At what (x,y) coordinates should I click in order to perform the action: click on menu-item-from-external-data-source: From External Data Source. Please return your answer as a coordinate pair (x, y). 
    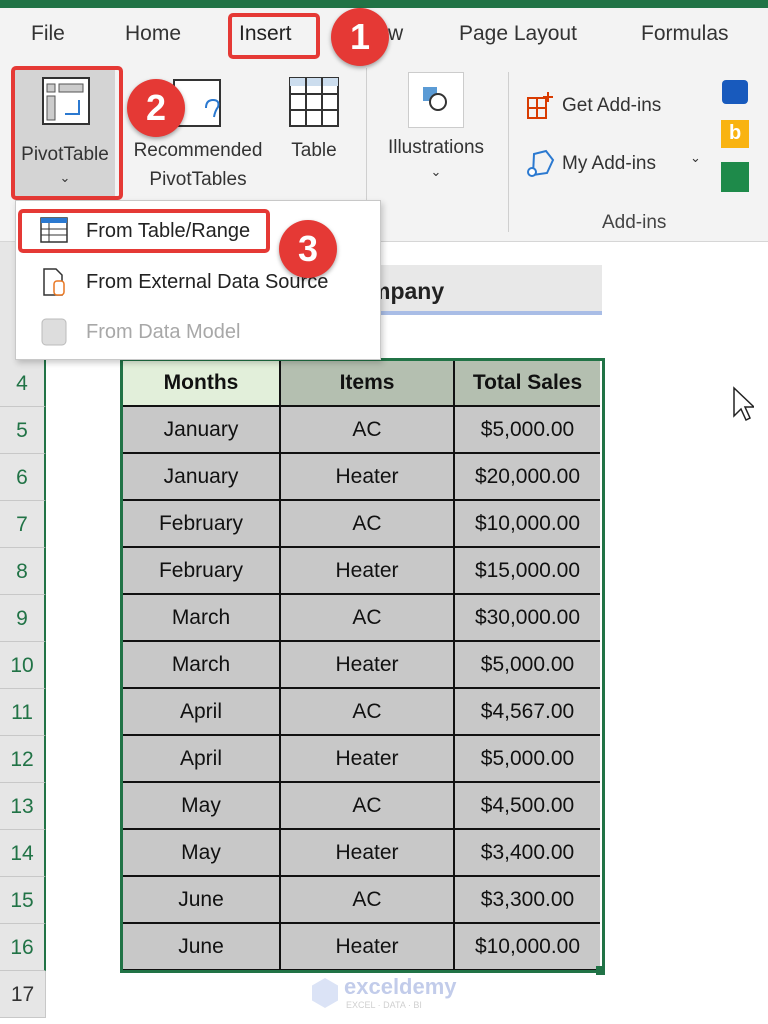
    Looking at the image, I should click on (207, 282).